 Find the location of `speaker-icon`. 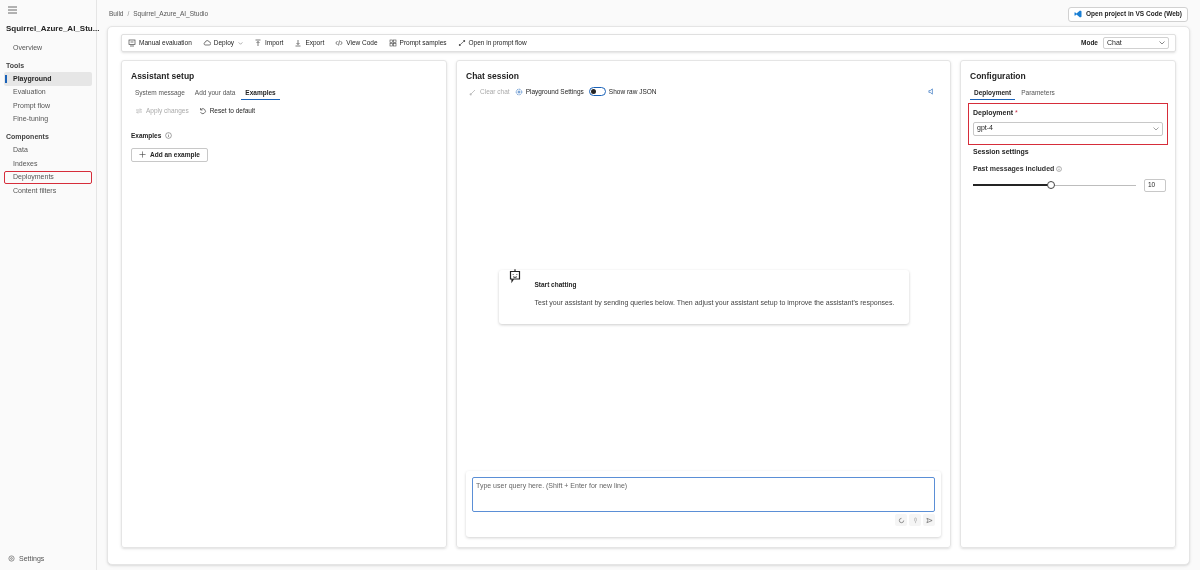

speaker-icon is located at coordinates (931, 92).